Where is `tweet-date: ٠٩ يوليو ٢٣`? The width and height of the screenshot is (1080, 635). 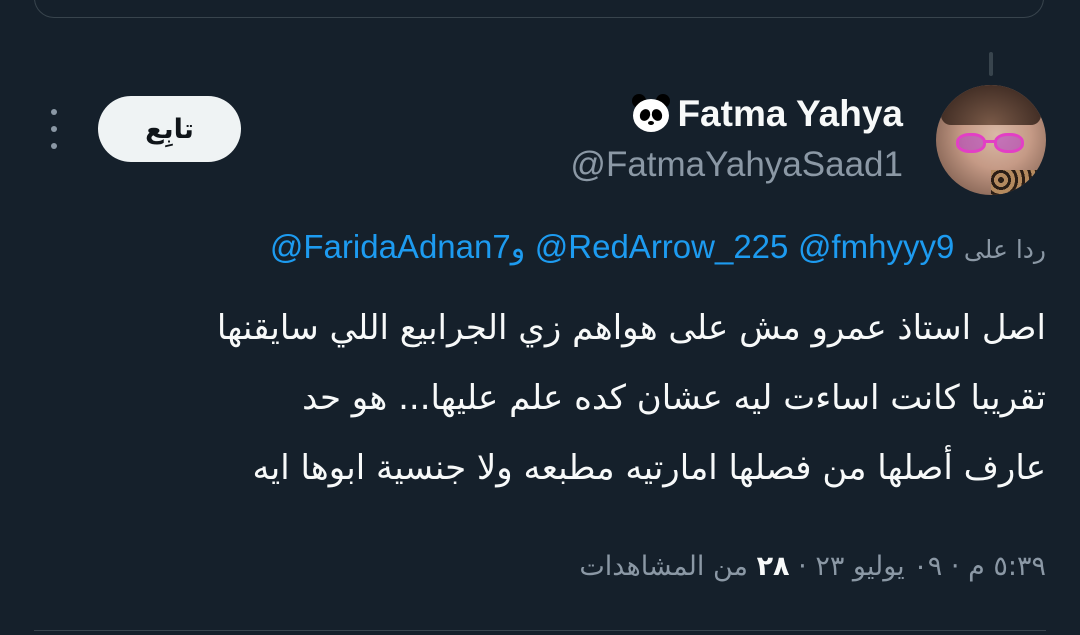 tweet-date: ٠٩ يوليو ٢٣ is located at coordinates (878, 566).